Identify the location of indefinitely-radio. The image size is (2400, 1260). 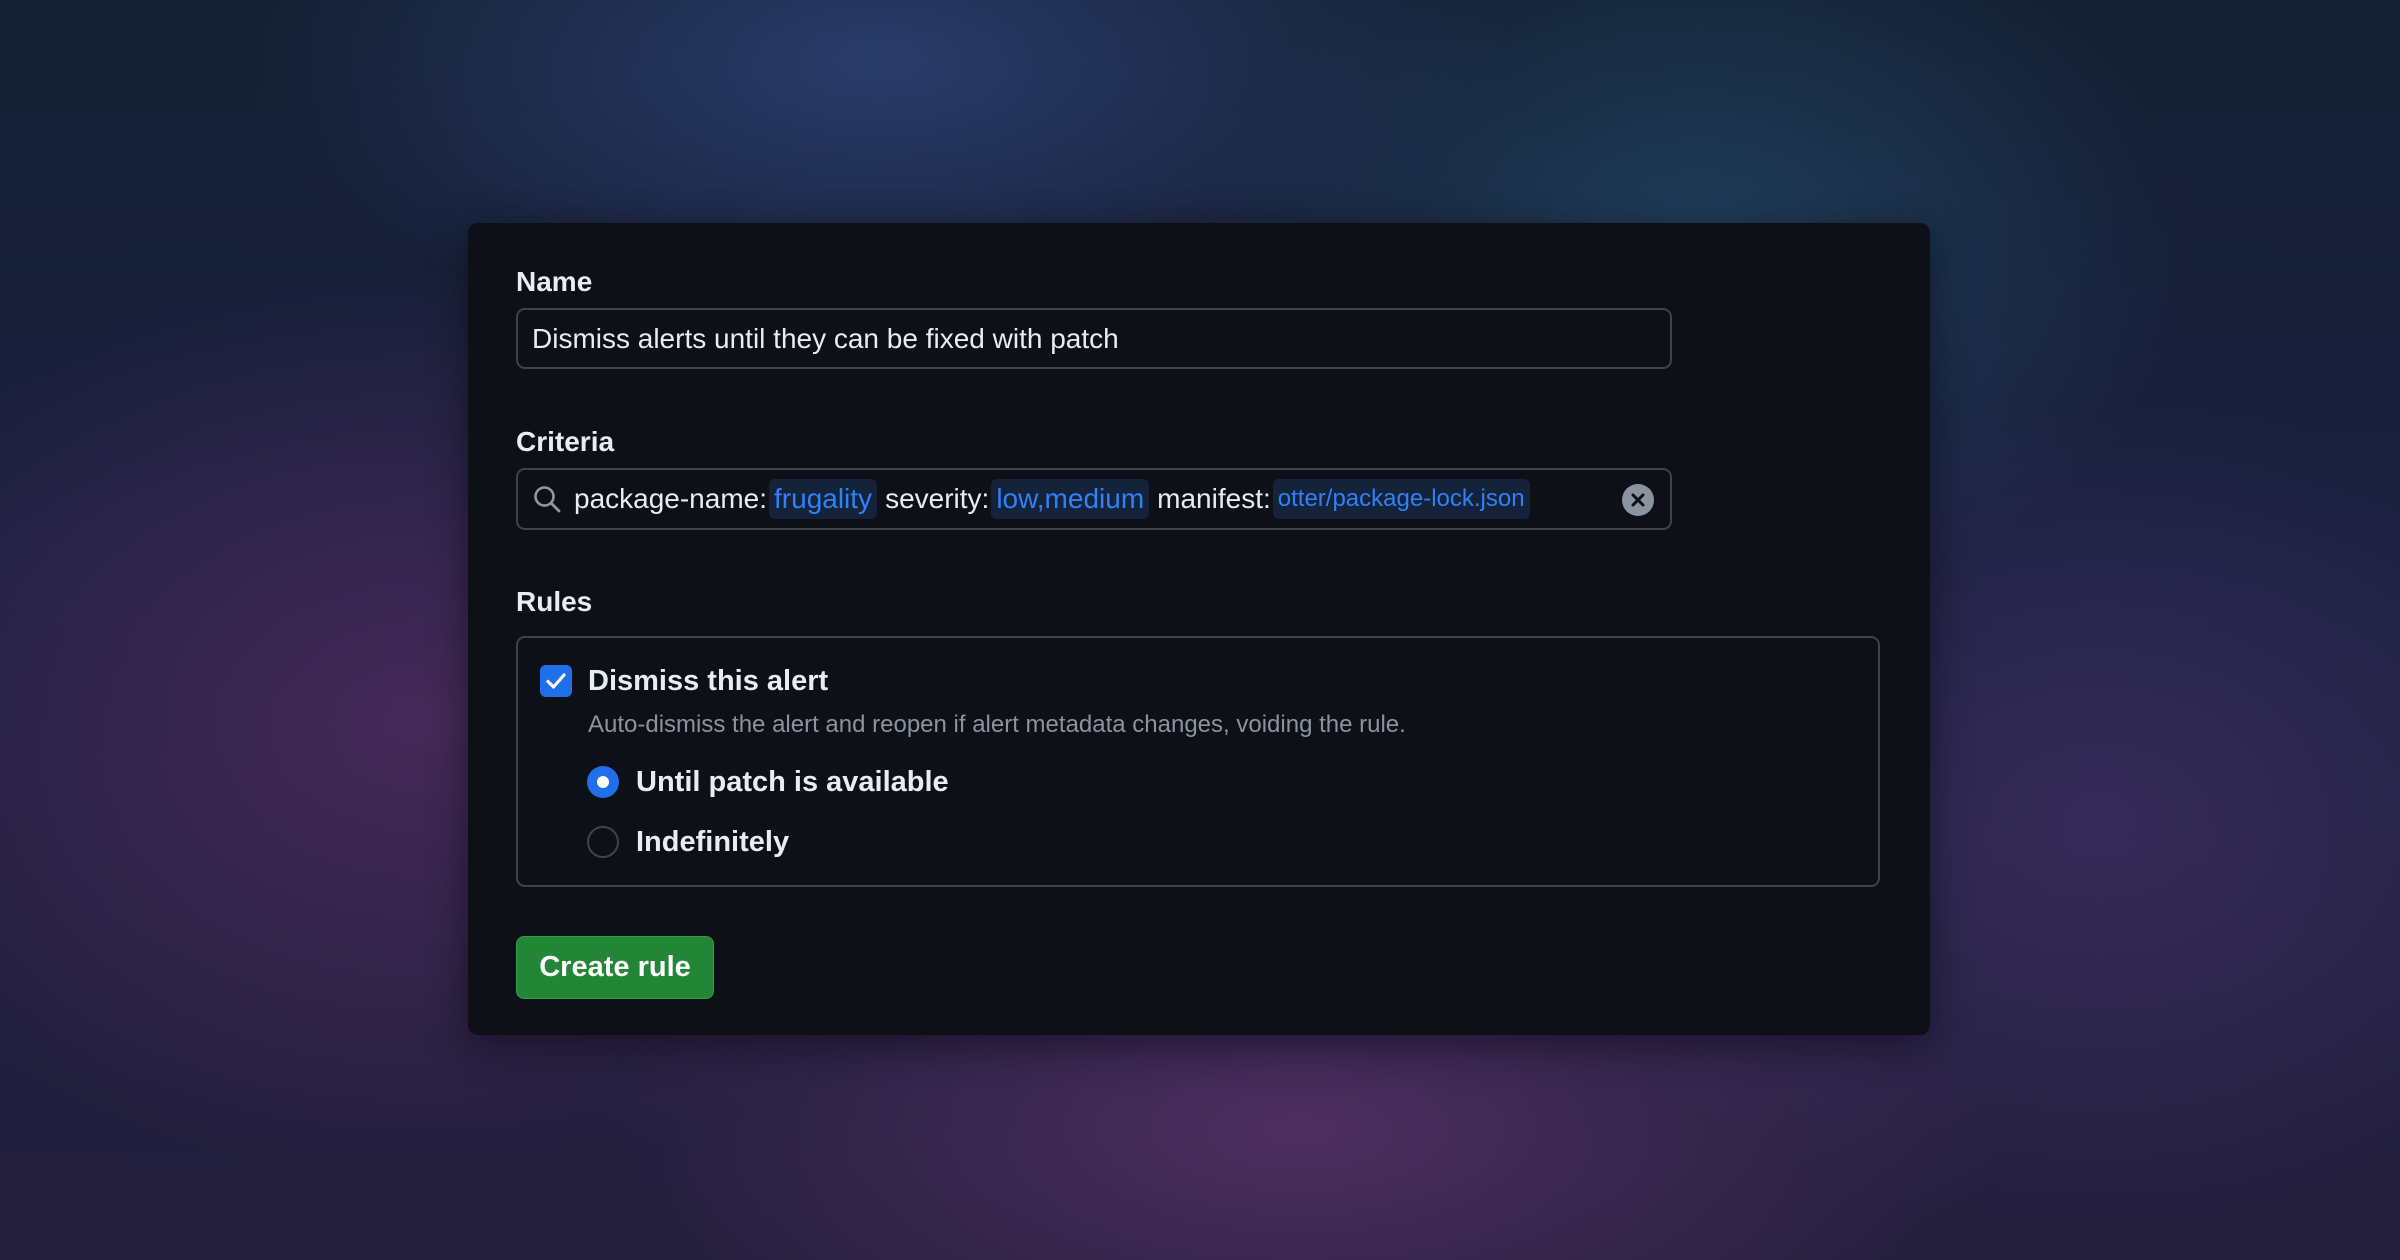
(603, 842).